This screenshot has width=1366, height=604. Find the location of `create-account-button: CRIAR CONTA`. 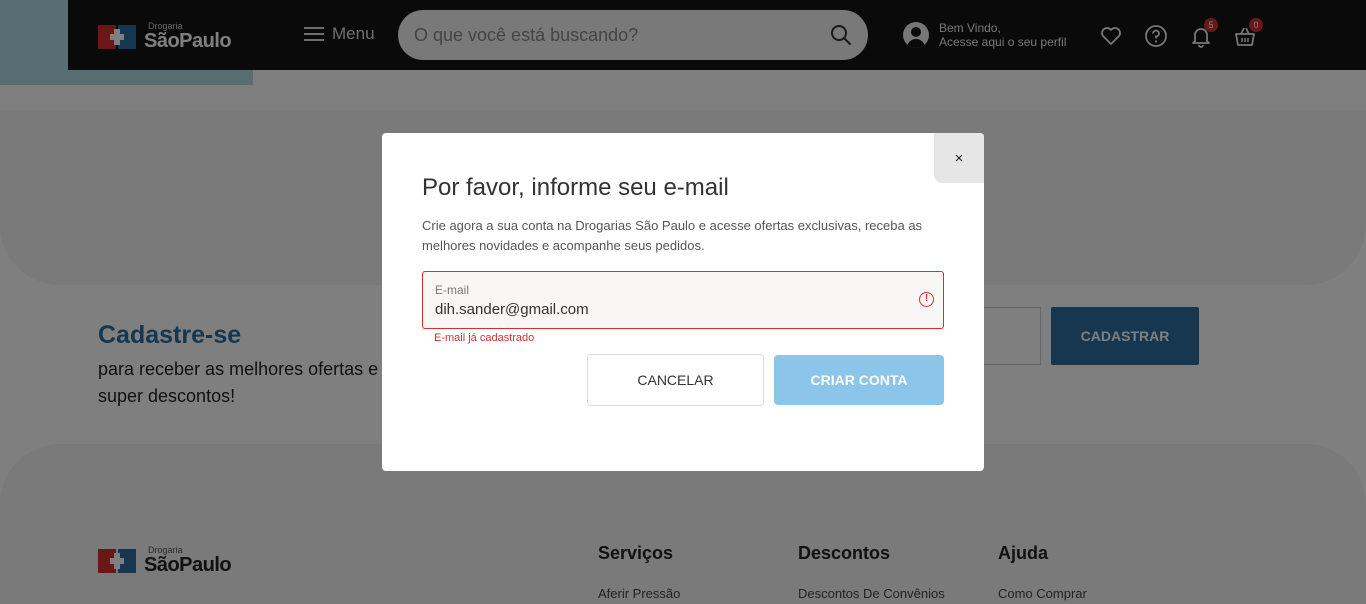

create-account-button: CRIAR CONTA is located at coordinates (859, 380).